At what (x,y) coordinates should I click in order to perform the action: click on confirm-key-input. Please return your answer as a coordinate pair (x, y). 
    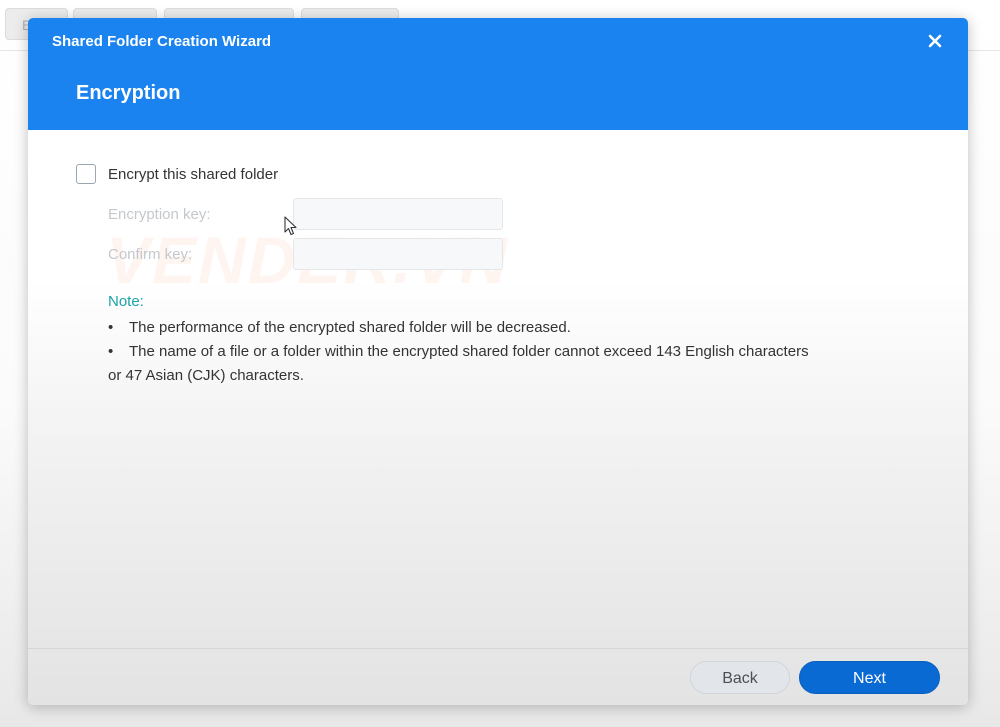
    Looking at the image, I should click on (398, 254).